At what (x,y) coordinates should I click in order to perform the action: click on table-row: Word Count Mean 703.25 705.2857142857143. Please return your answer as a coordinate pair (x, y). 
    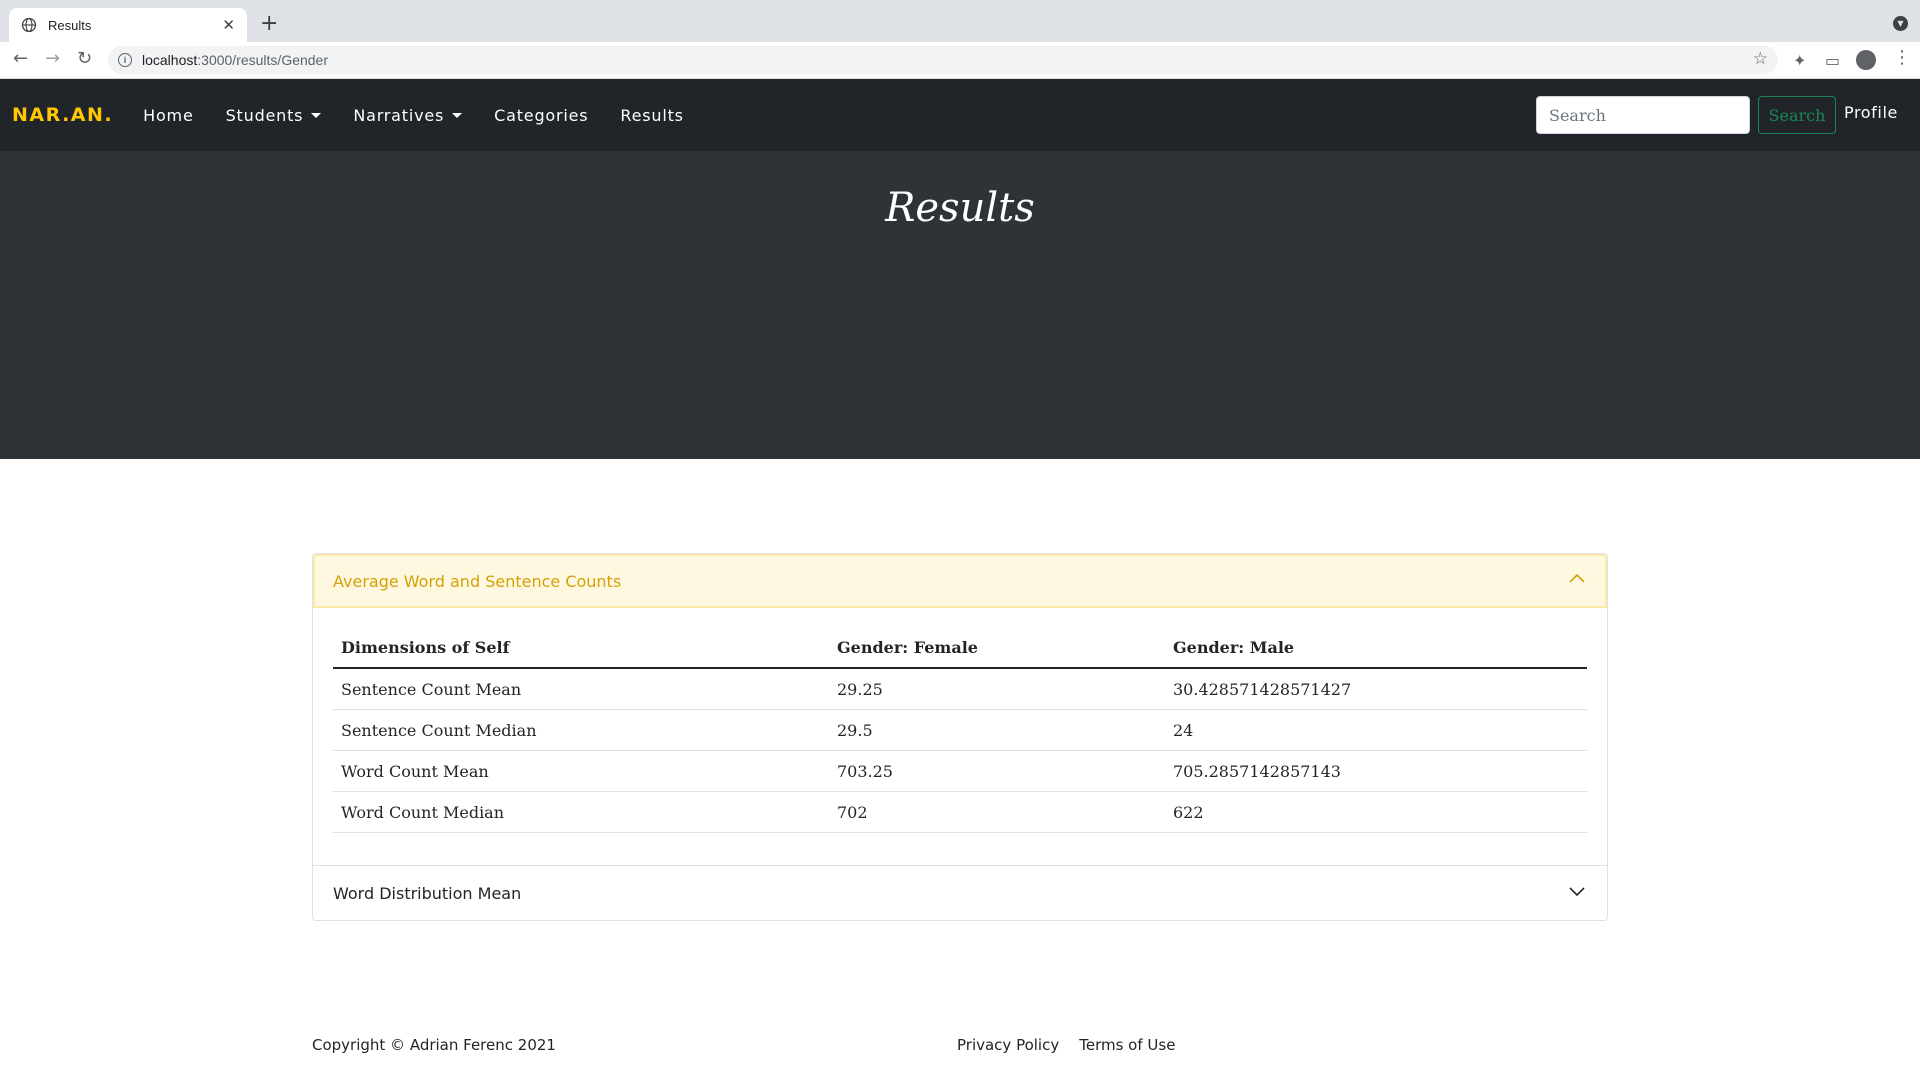
    Looking at the image, I should click on (960, 771).